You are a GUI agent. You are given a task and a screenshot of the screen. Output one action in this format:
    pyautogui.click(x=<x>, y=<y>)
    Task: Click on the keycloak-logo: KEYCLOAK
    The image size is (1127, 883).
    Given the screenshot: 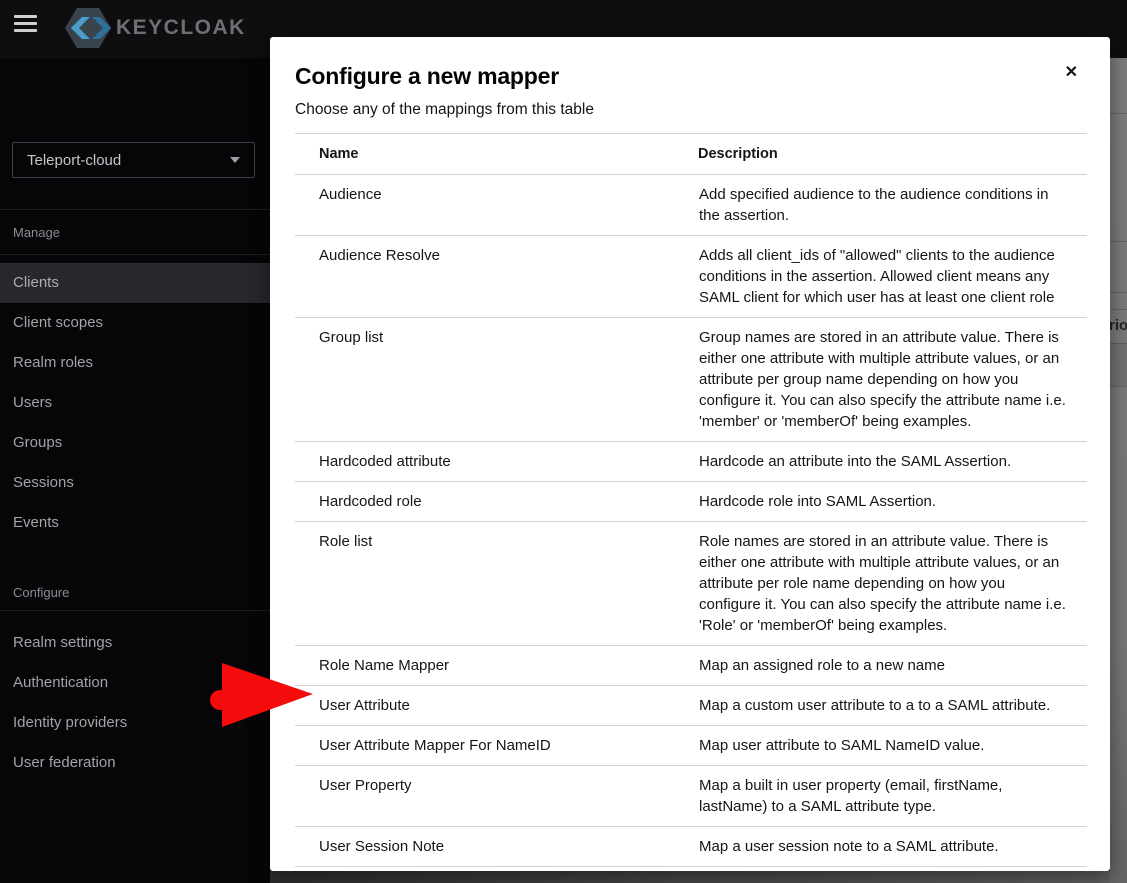 What is the action you would take?
    pyautogui.click(x=155, y=28)
    